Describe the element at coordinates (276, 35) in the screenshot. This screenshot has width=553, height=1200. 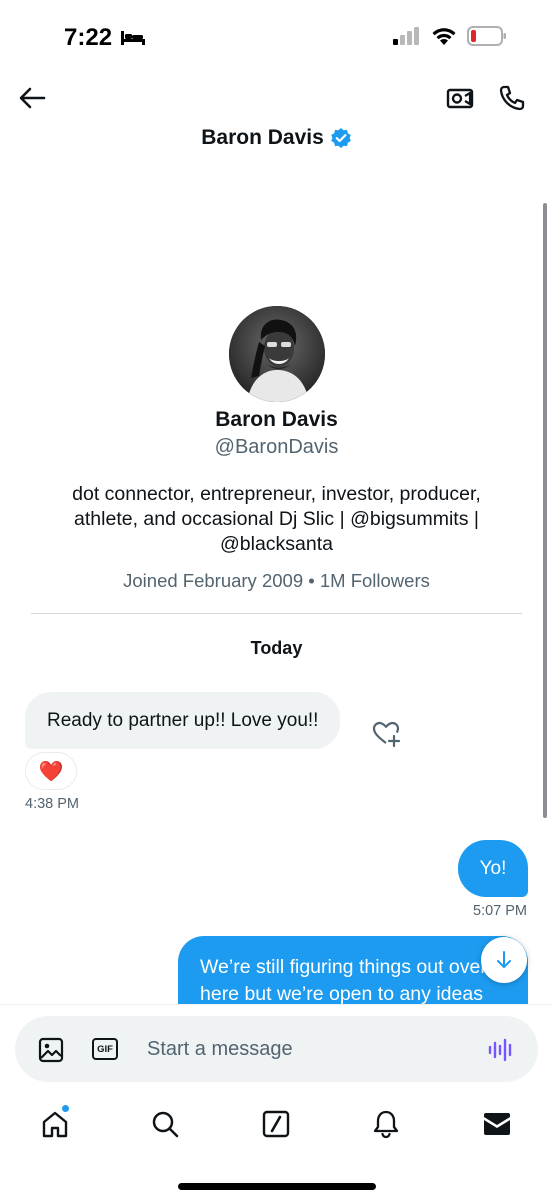
I see `status-bar: 7:22` at that location.